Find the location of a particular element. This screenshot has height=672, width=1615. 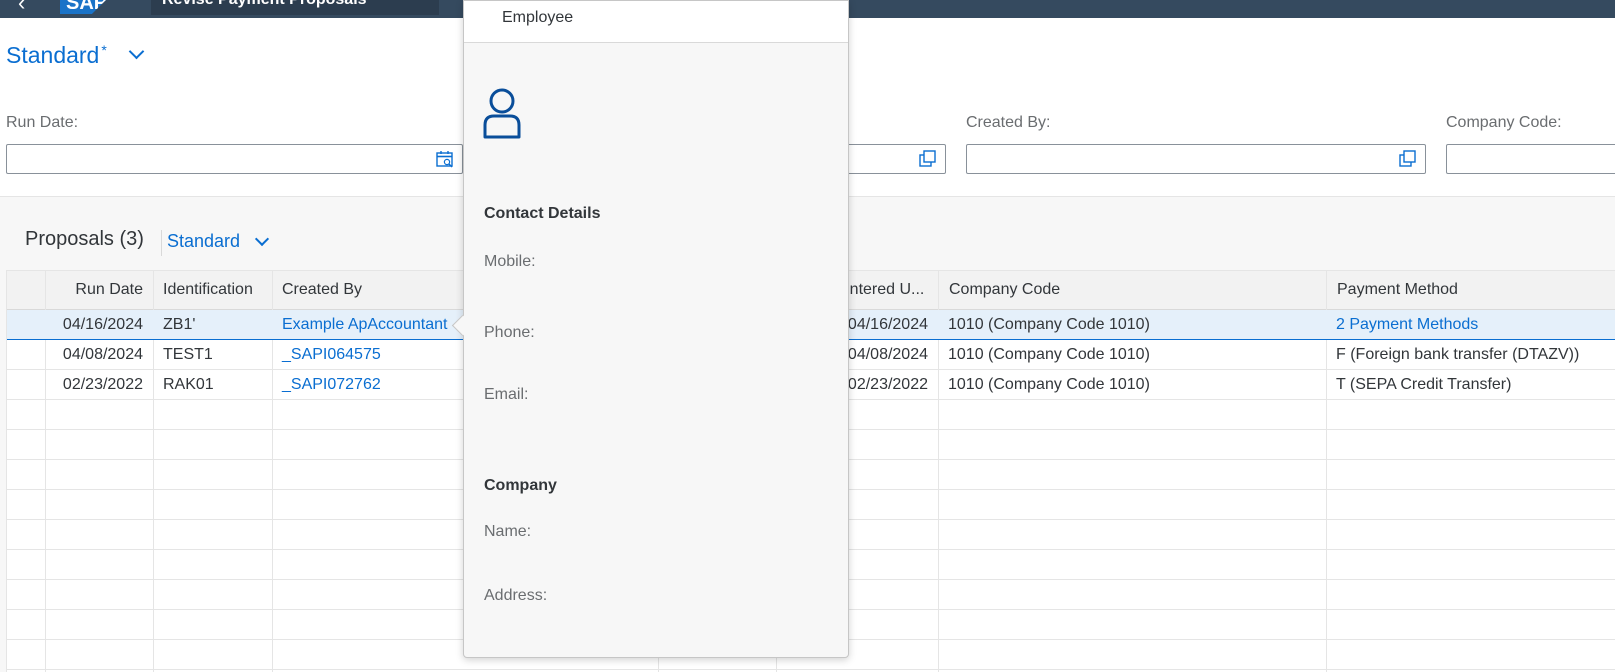

run-date-cell: 04/08/2024 is located at coordinates (102, 354).